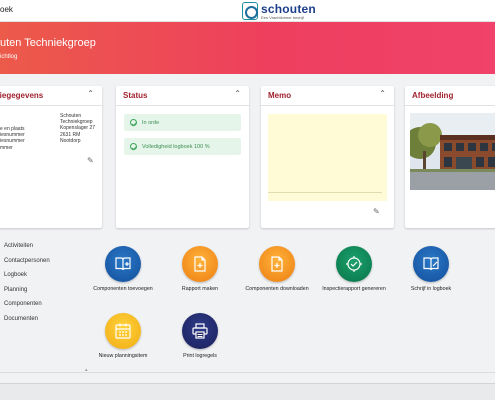 This screenshot has width=495, height=400. Describe the element at coordinates (27, 307) in the screenshot. I see `side-menu-item-componenten: Componenten` at that location.